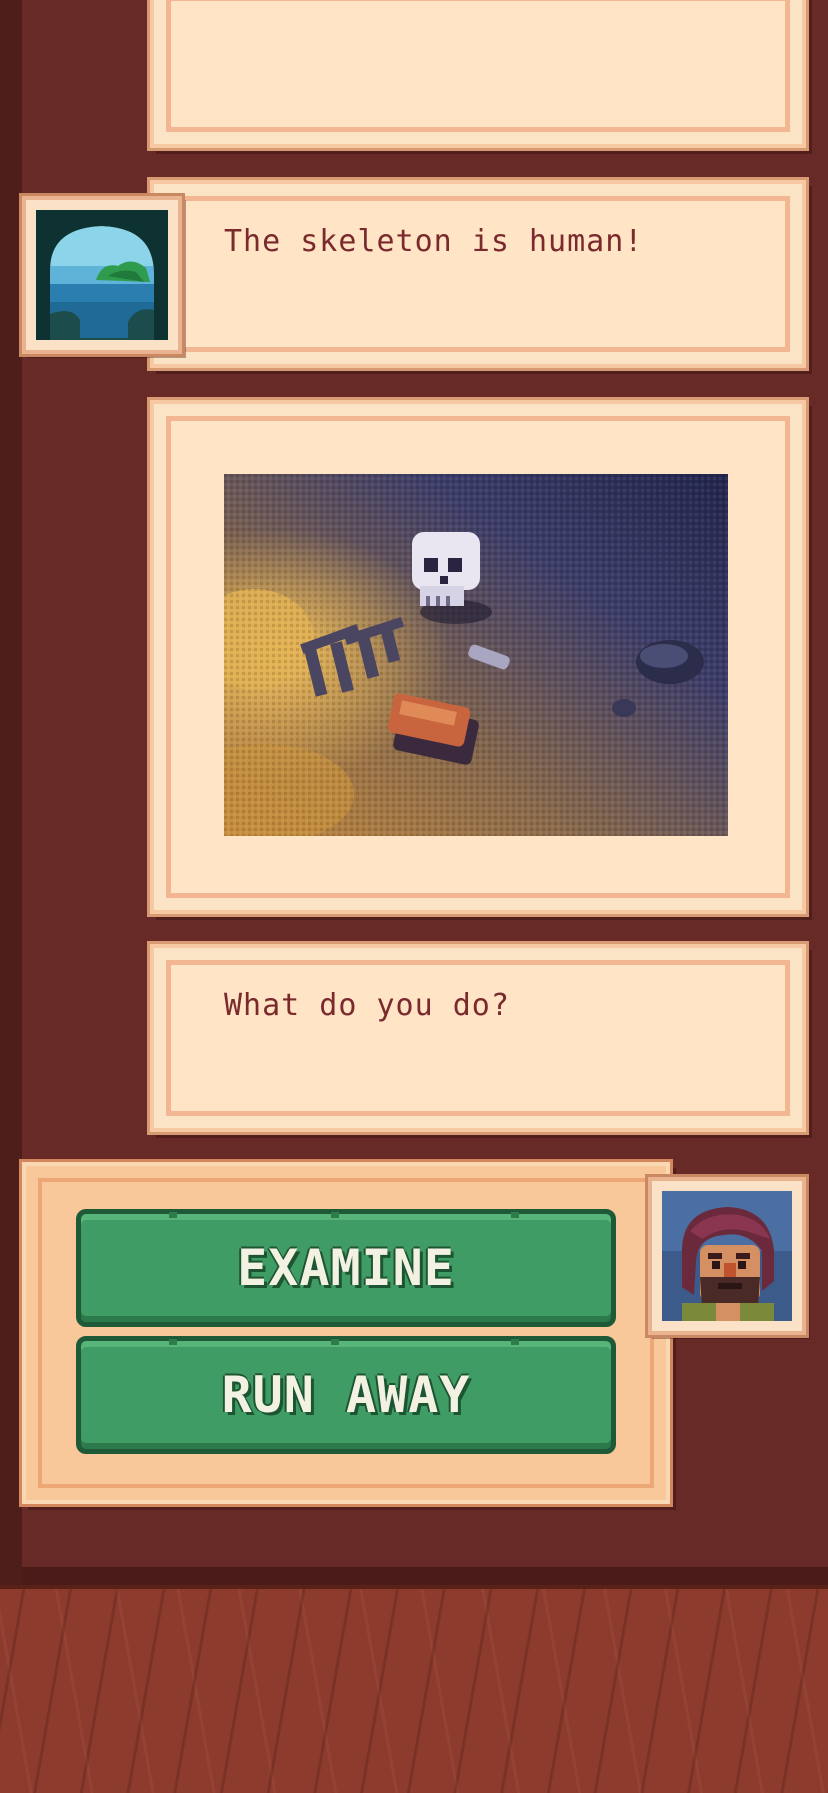  I want to click on examine-button: EXAMINE, so click(346, 1268).